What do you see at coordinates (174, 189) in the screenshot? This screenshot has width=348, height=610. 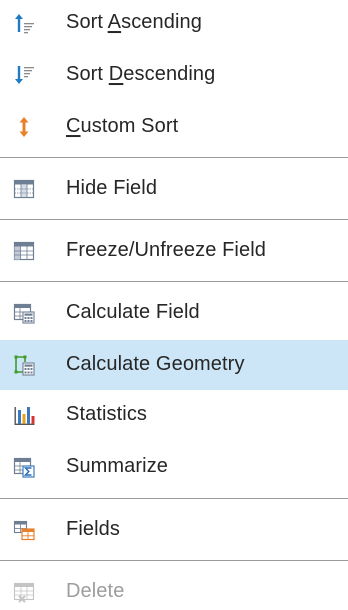 I see `menu-item-hide-field: Hide Field` at bounding box center [174, 189].